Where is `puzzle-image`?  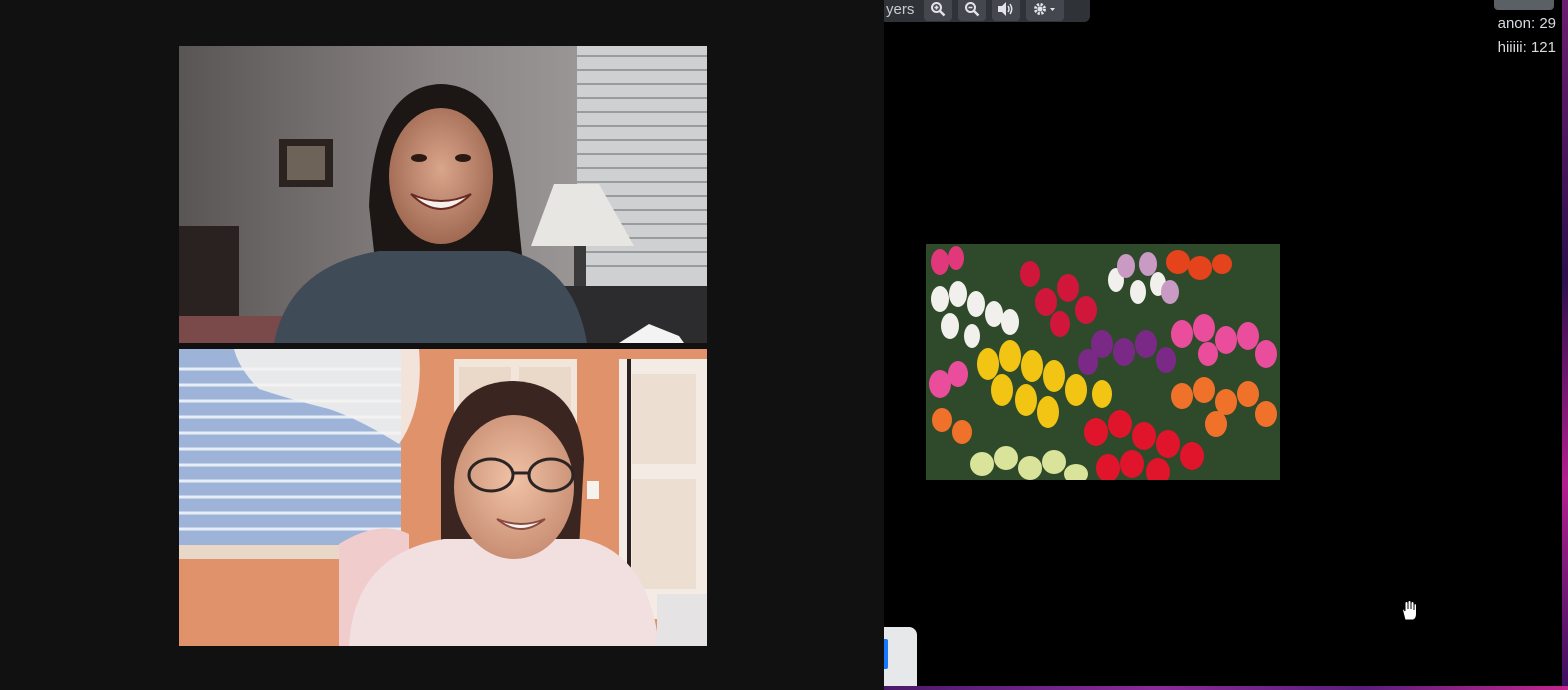 puzzle-image is located at coordinates (1103, 362).